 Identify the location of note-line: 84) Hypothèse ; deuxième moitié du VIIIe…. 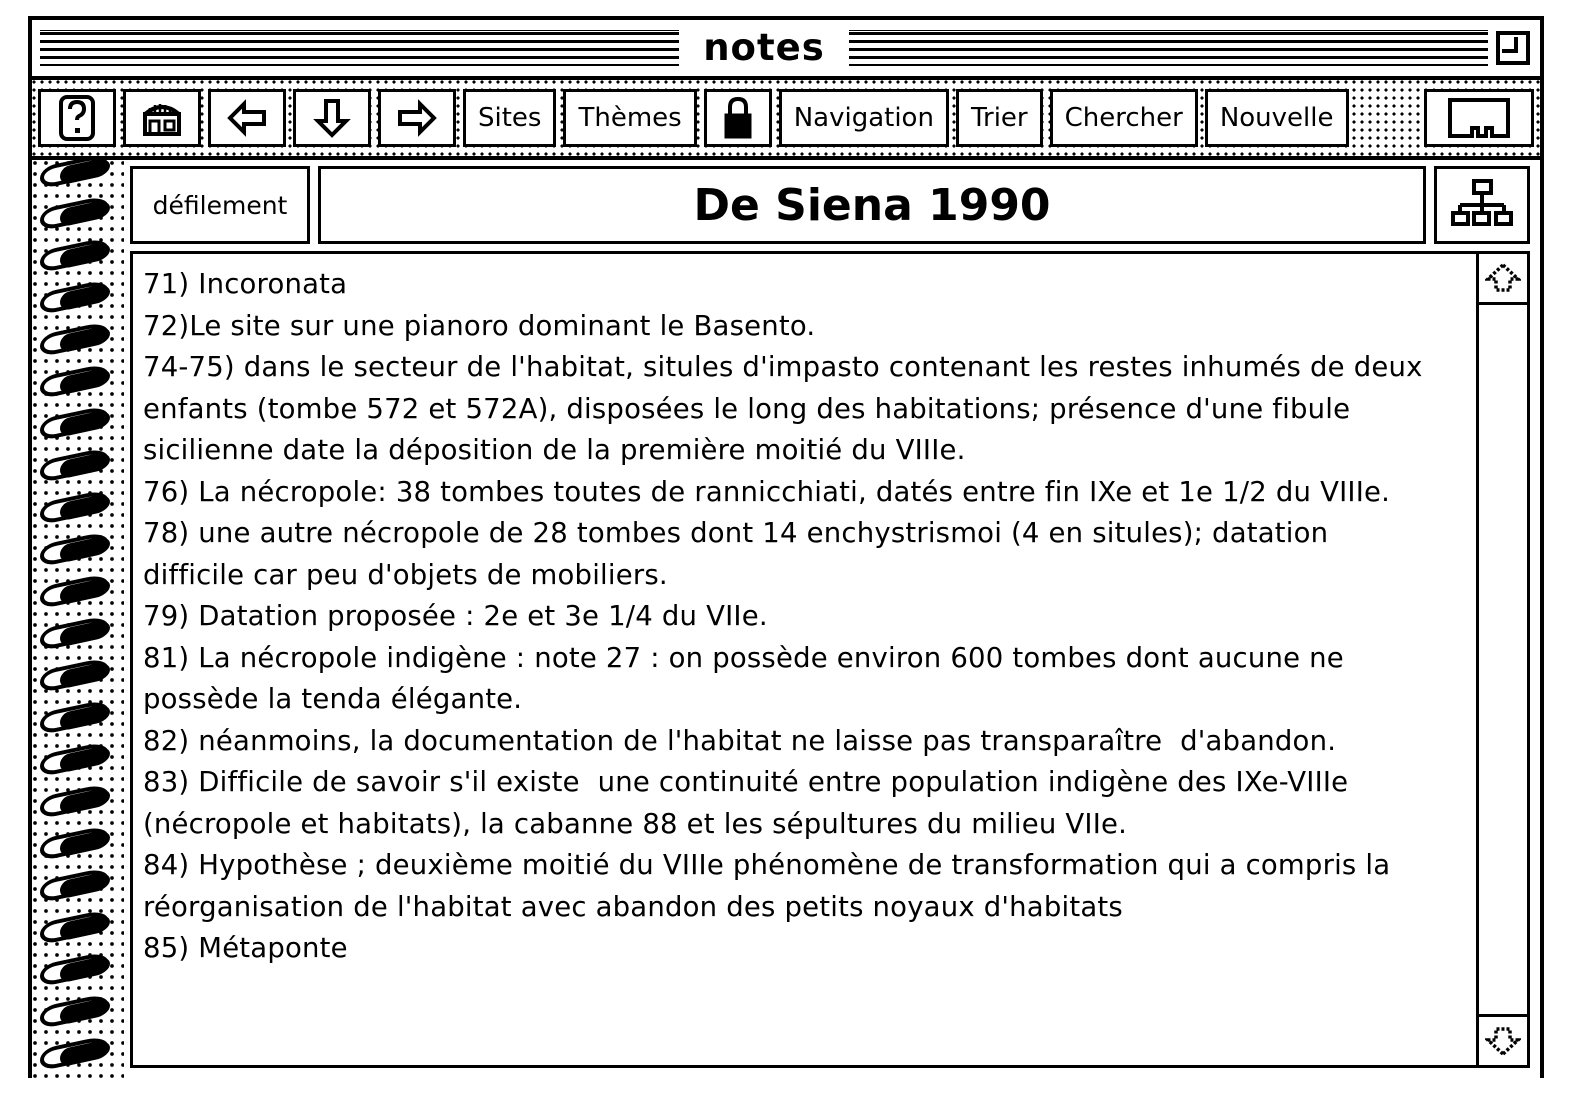
(767, 865).